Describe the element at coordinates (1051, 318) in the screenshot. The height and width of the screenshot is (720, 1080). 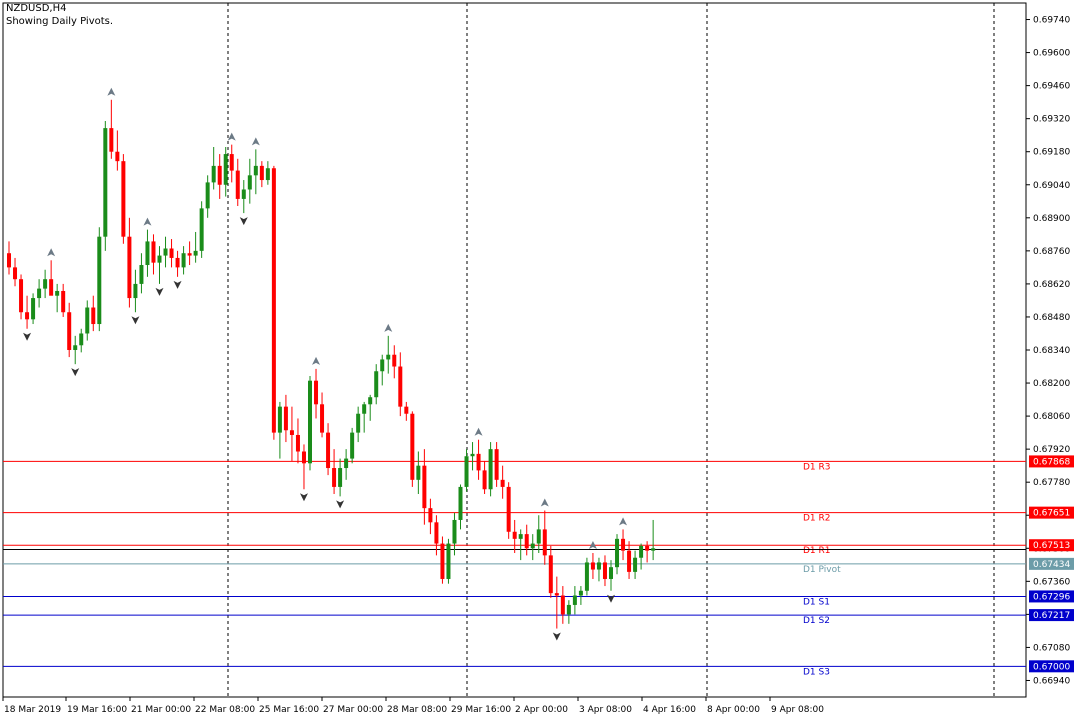
I see `y-tick-label: 0.68480` at that location.